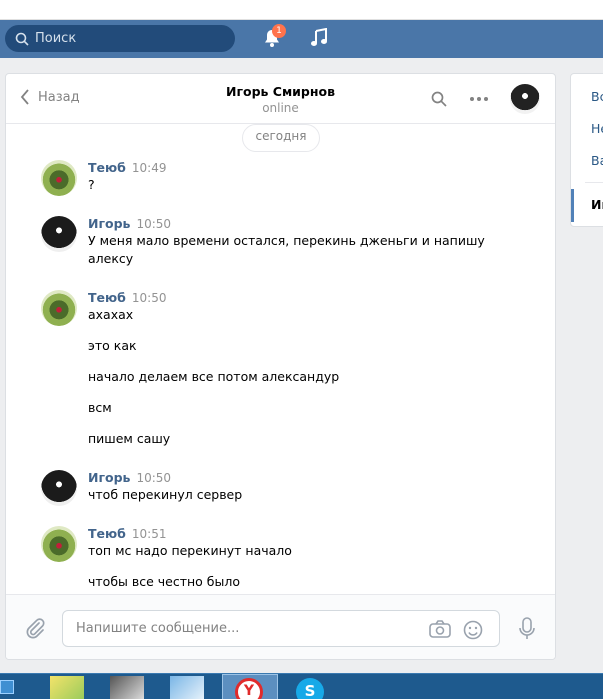 This screenshot has width=603, height=699. What do you see at coordinates (301, 10) in the screenshot?
I see `browser-top-strip` at bounding box center [301, 10].